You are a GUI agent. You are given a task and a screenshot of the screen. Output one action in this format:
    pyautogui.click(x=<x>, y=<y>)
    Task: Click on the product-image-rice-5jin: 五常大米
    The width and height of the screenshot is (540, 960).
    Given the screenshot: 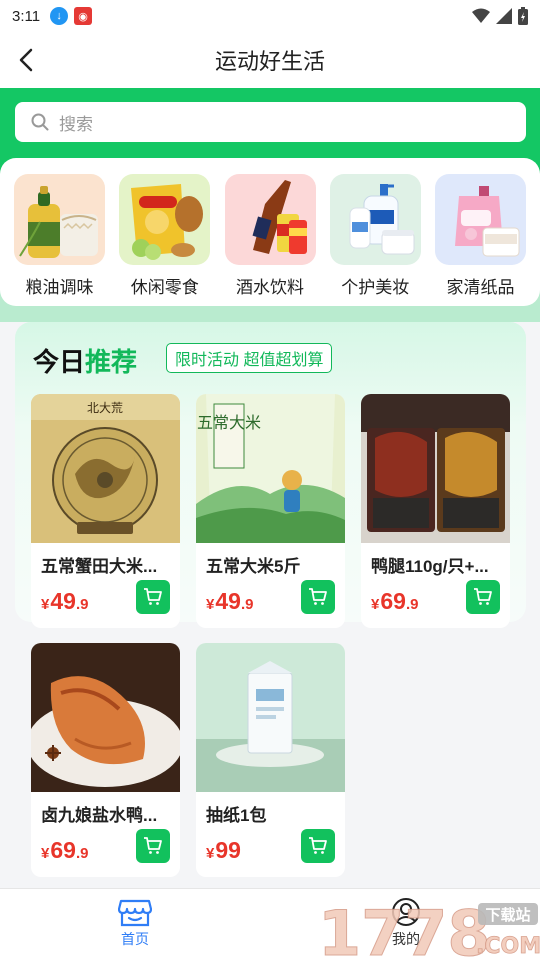 What is the action you would take?
    pyautogui.click(x=270, y=468)
    